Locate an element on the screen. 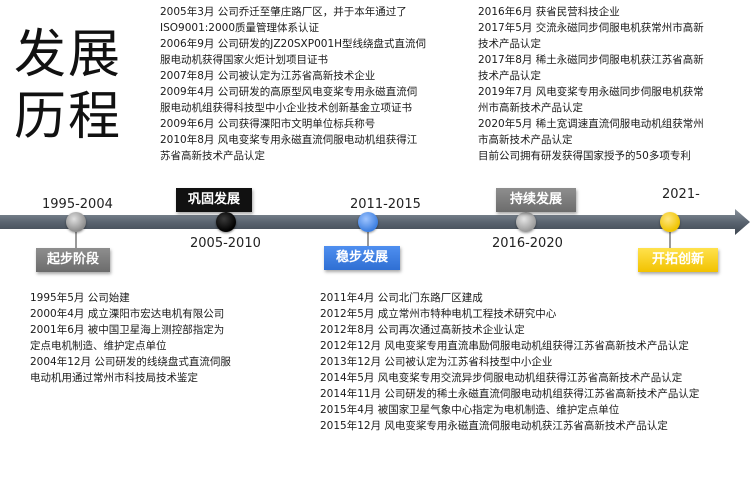  event-line: 苏省高新技术产品认定 is located at coordinates (212, 156).